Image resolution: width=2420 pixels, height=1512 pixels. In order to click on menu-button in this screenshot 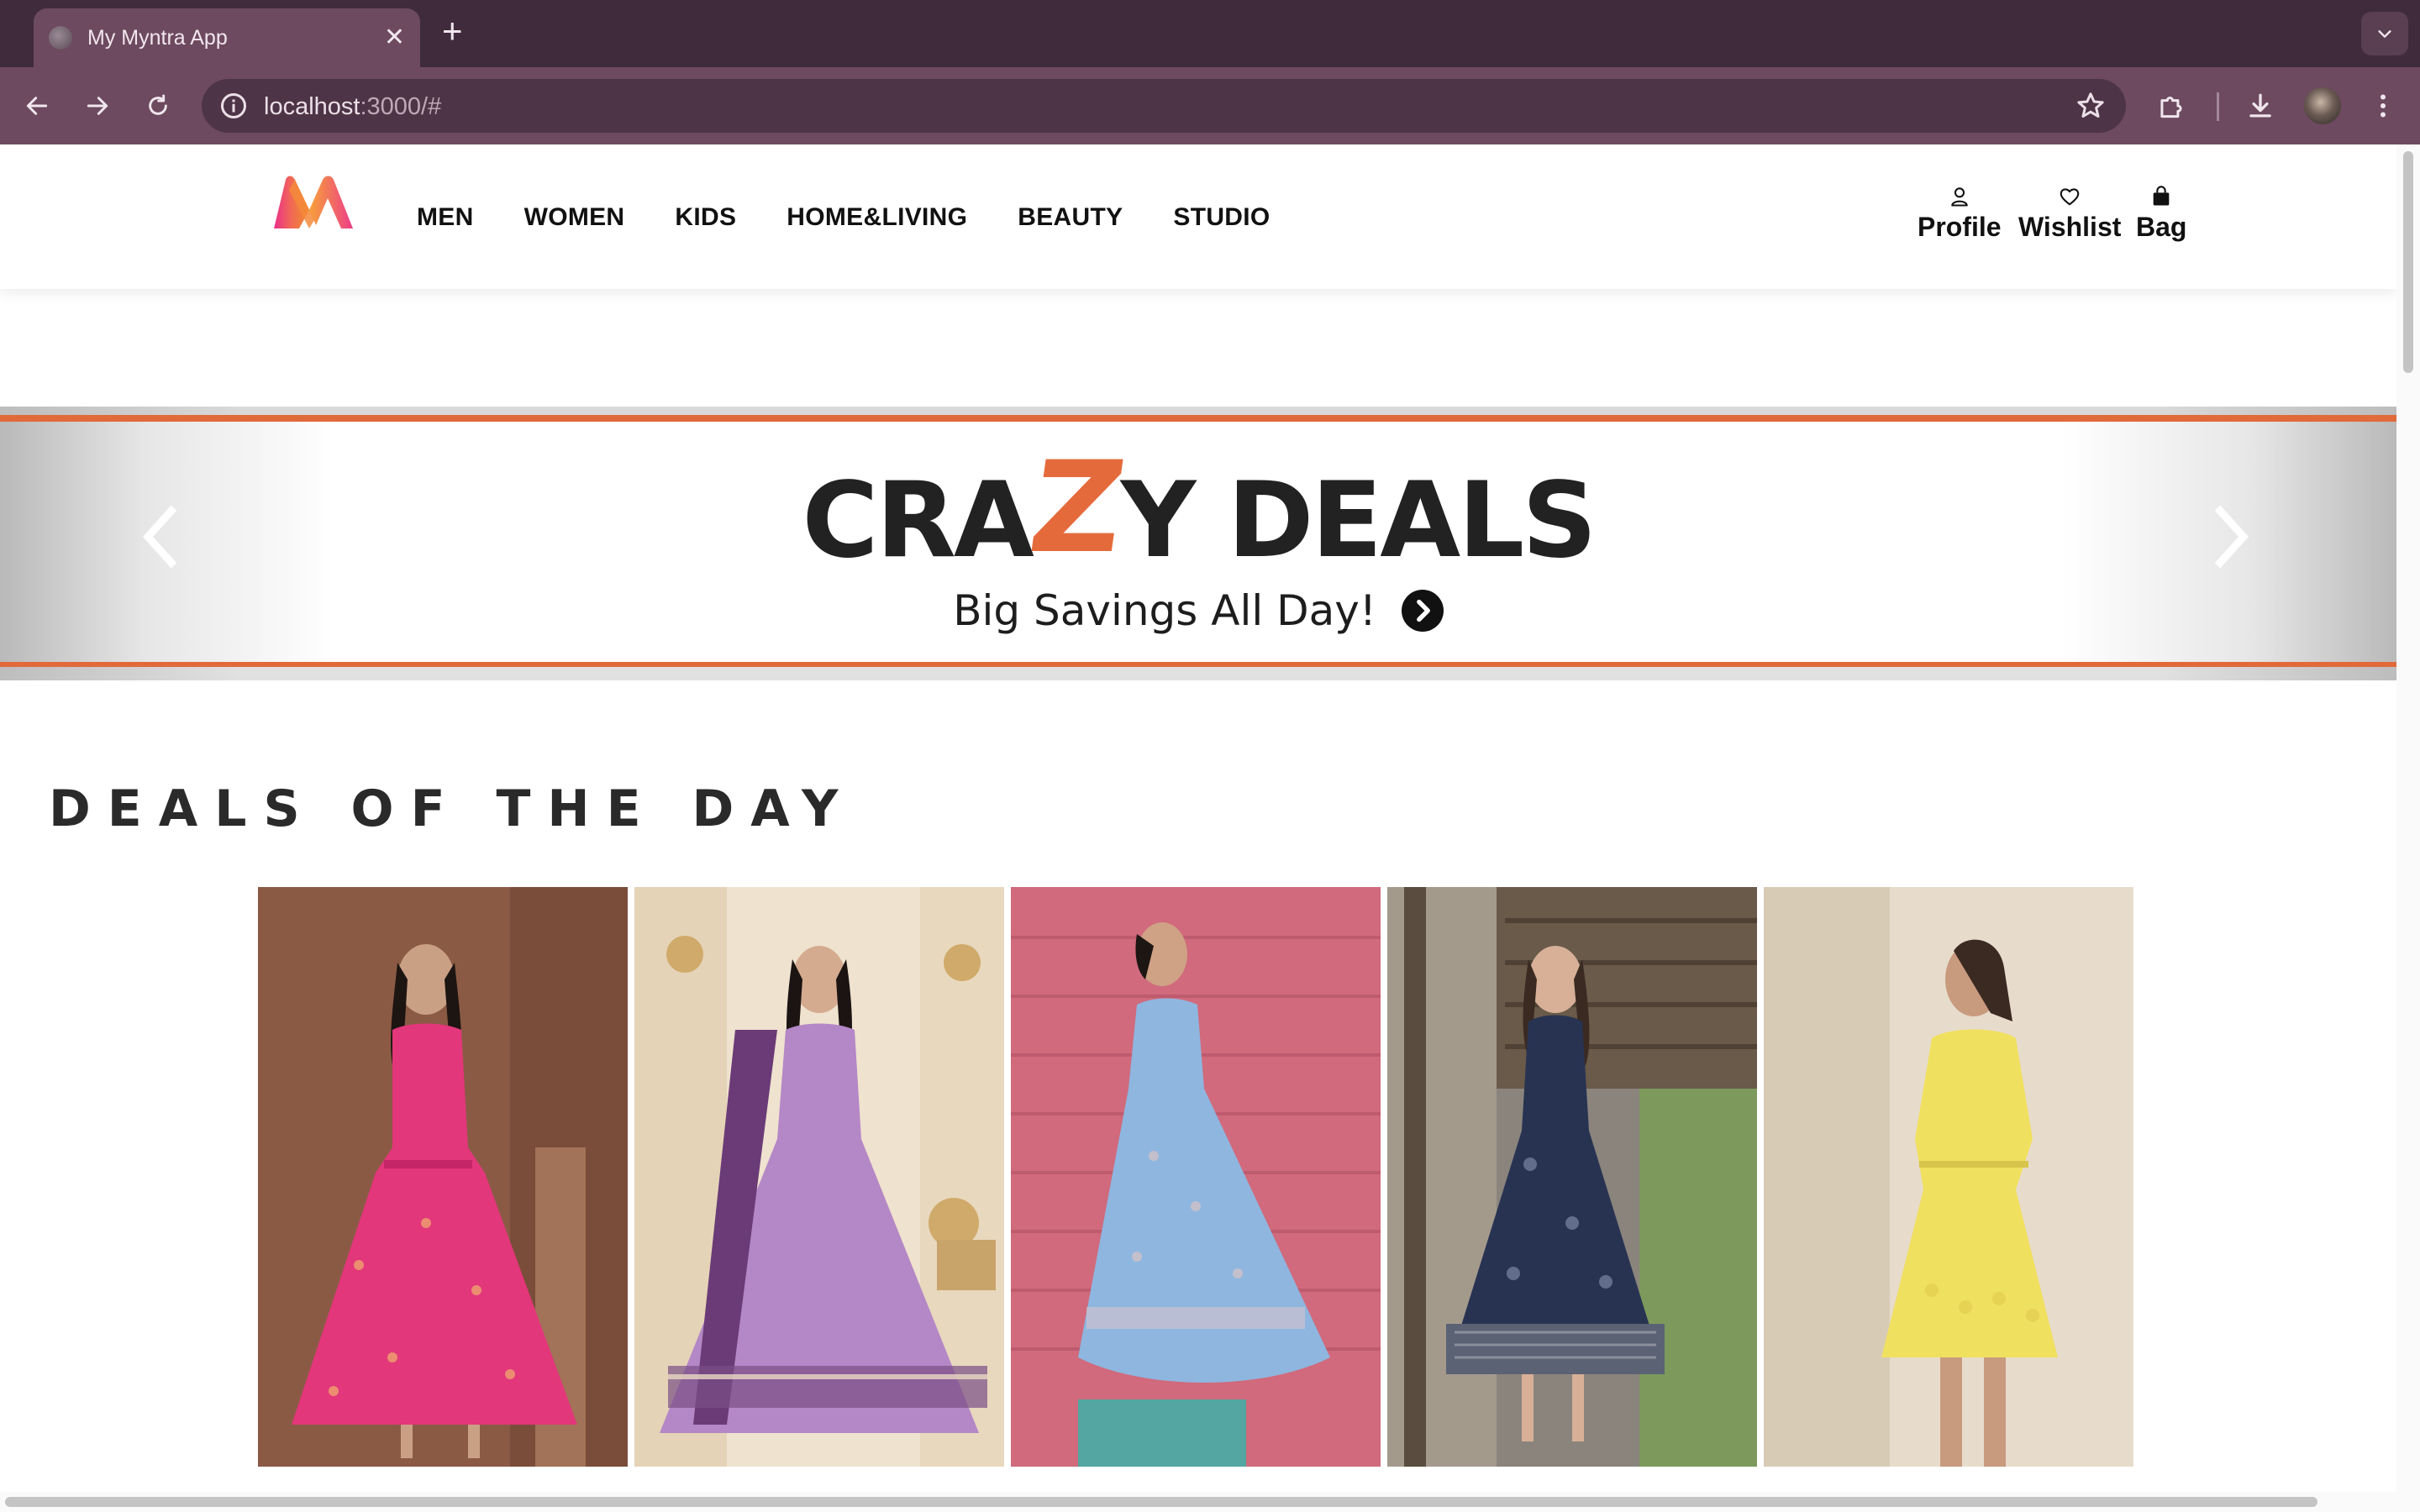, I will do `click(2383, 106)`.